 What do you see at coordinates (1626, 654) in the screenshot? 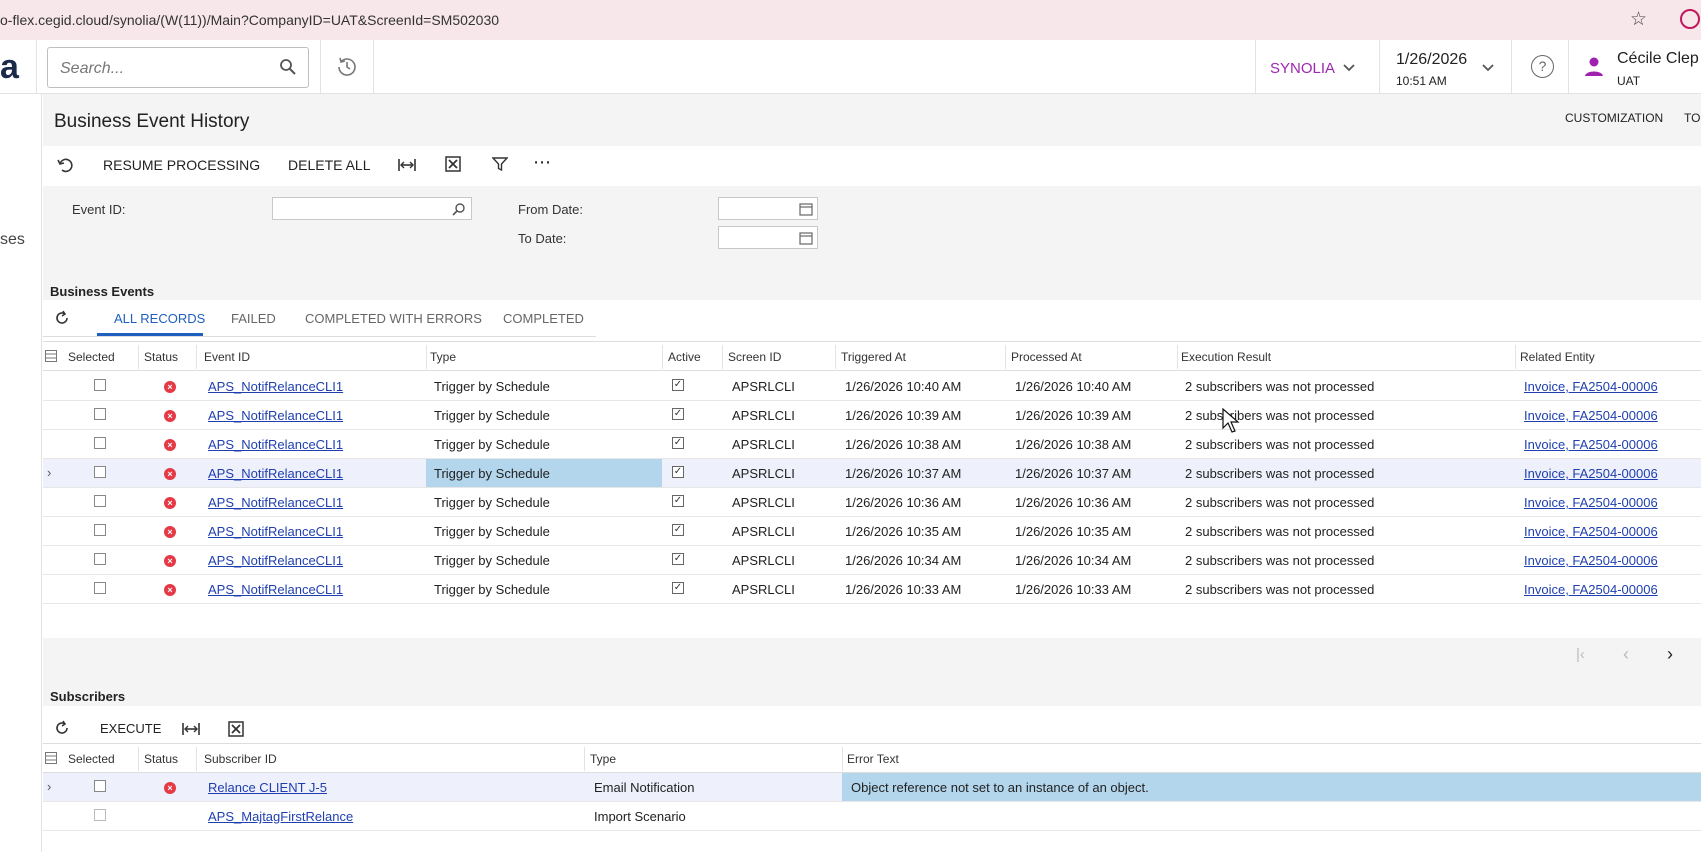
I see `previous-page-icon: ‹` at bounding box center [1626, 654].